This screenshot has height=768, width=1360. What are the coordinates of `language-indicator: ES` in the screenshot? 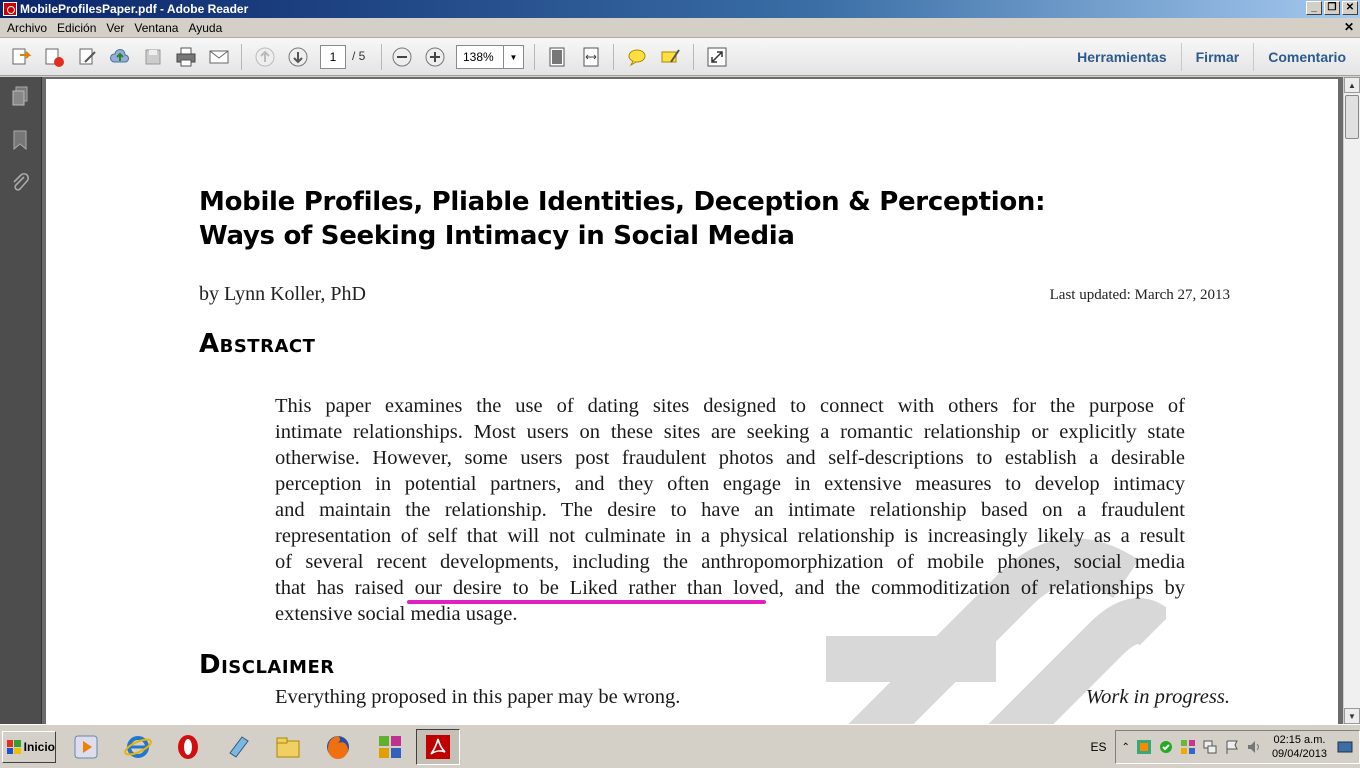 It's located at (1099, 747).